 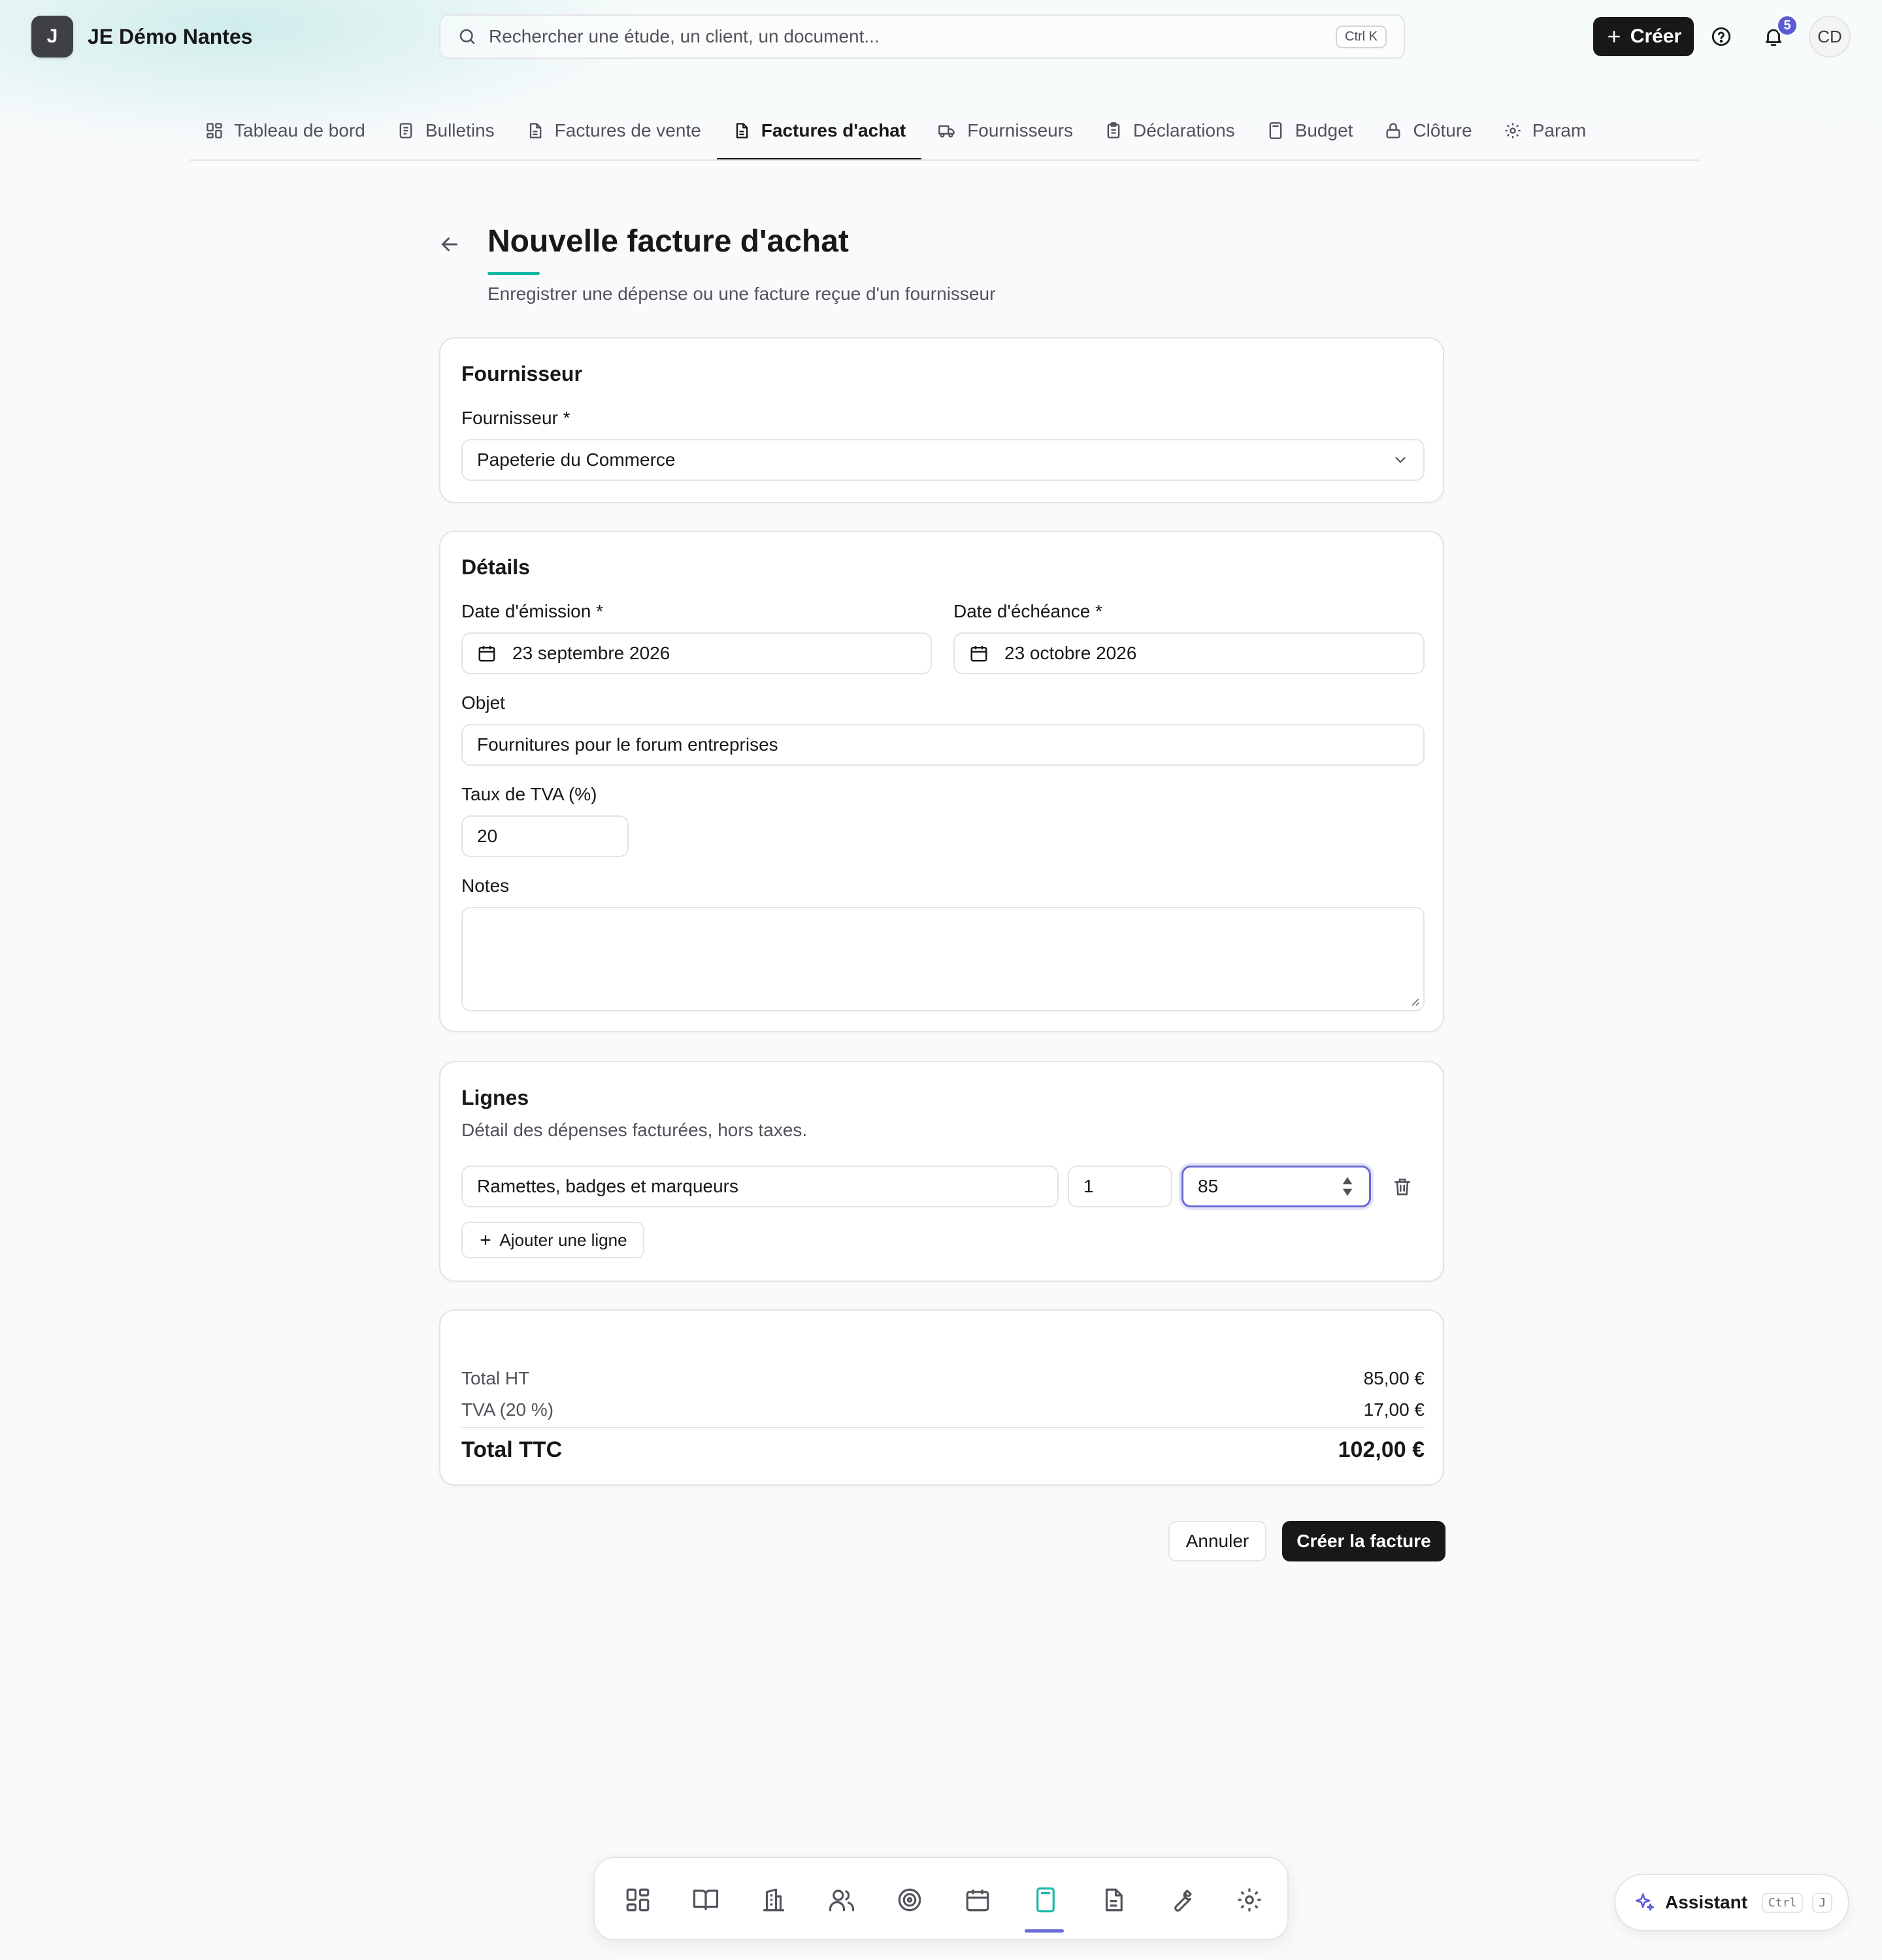 I want to click on line-quantity-input: 1, so click(x=1120, y=1186).